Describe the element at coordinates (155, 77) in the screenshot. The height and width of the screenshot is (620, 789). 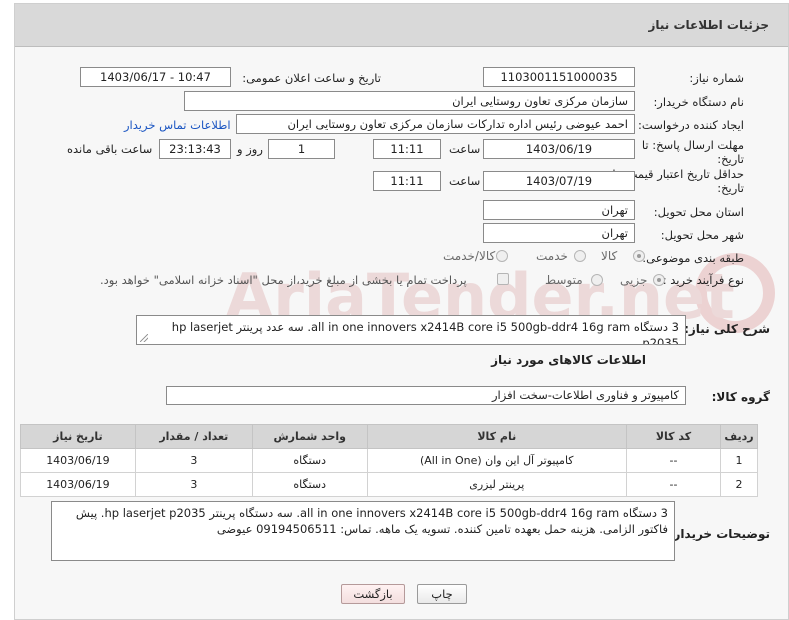
I see `announce-datetime-field: 1403/06/17 - 10:47` at that location.